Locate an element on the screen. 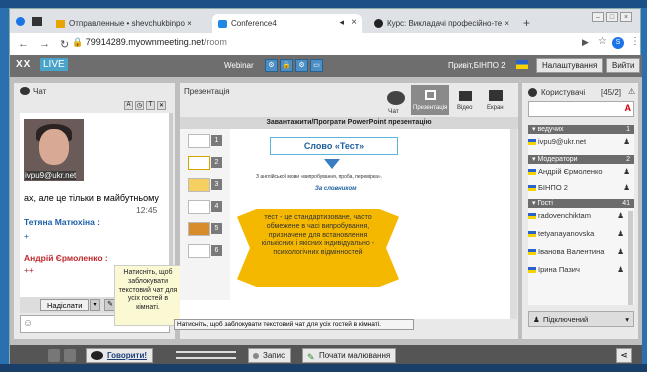  tab-conference: Conference4 ◂ × is located at coordinates (287, 23).